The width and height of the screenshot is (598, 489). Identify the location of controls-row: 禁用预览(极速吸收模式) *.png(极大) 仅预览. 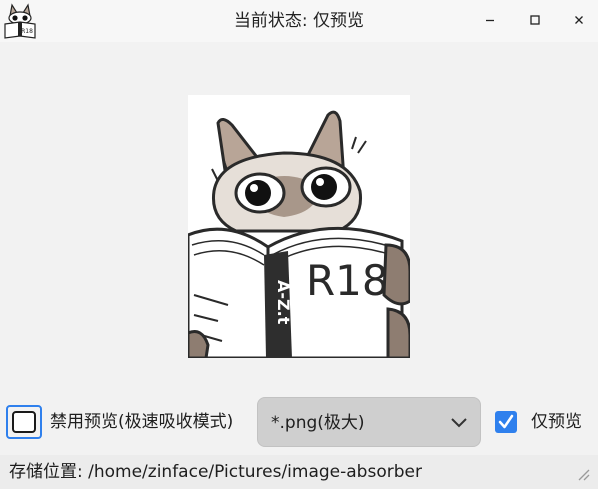
(299, 422).